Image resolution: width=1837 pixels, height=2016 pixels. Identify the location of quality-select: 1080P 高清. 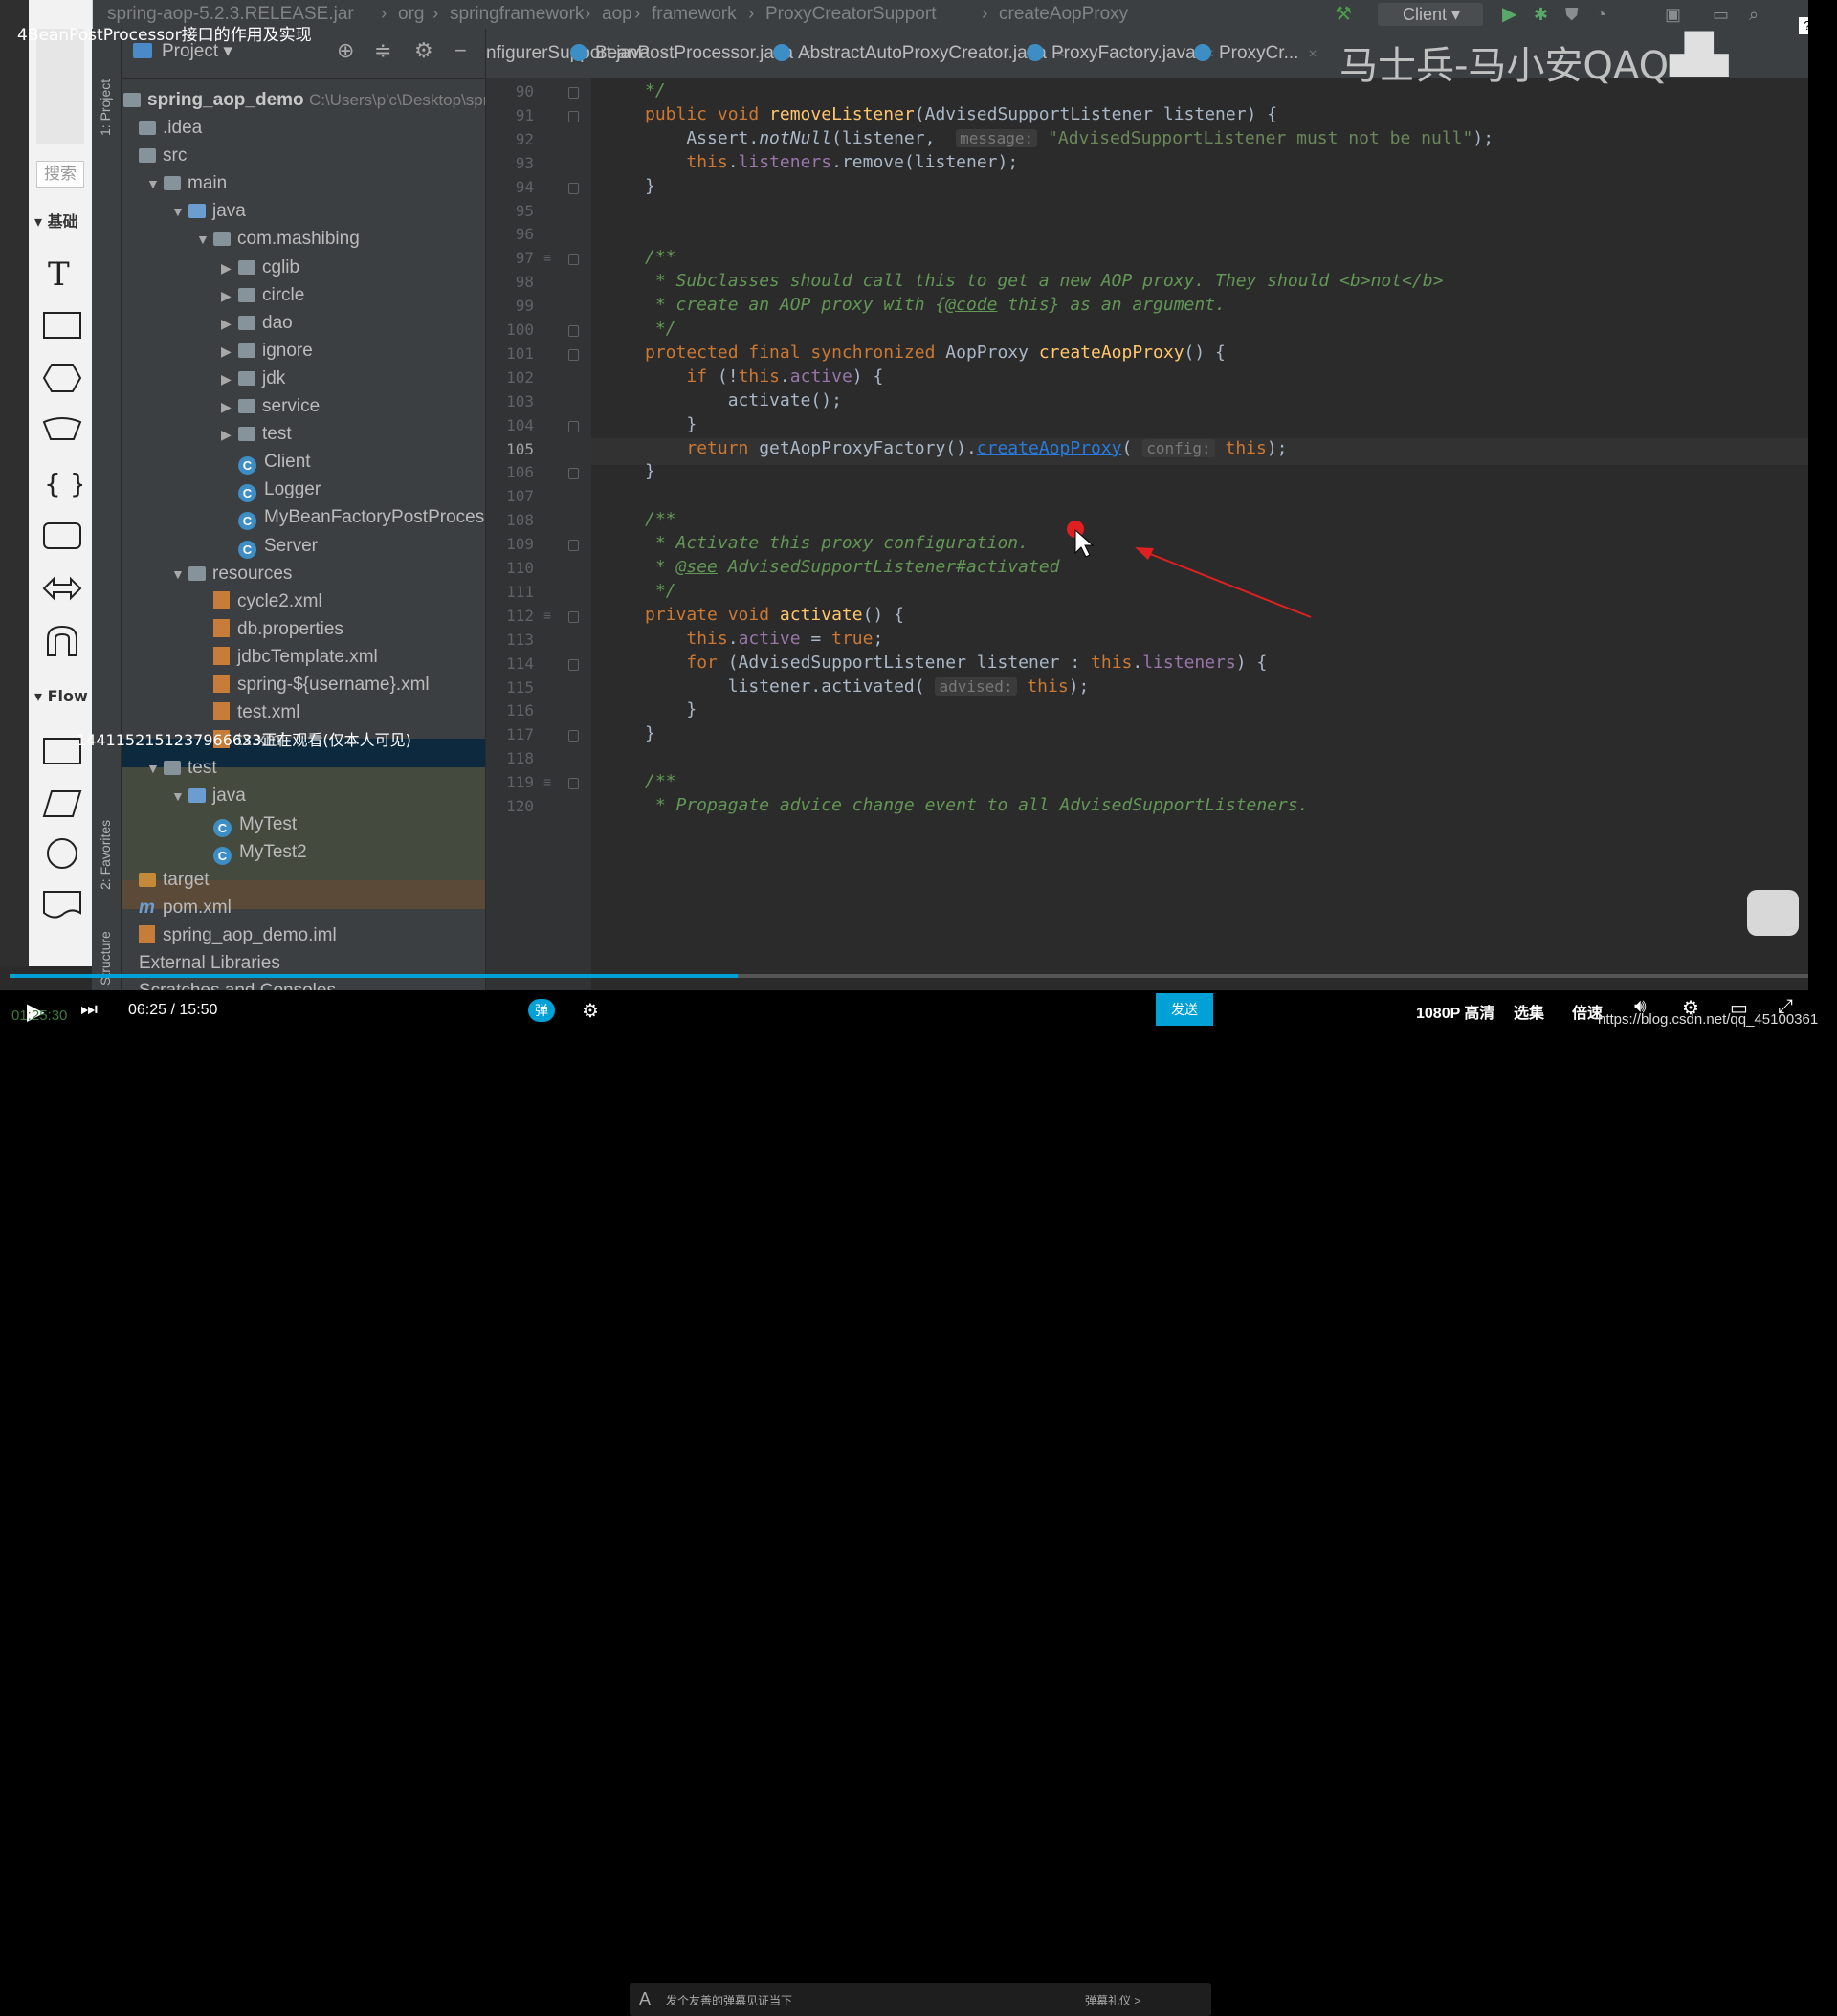
(1455, 1011).